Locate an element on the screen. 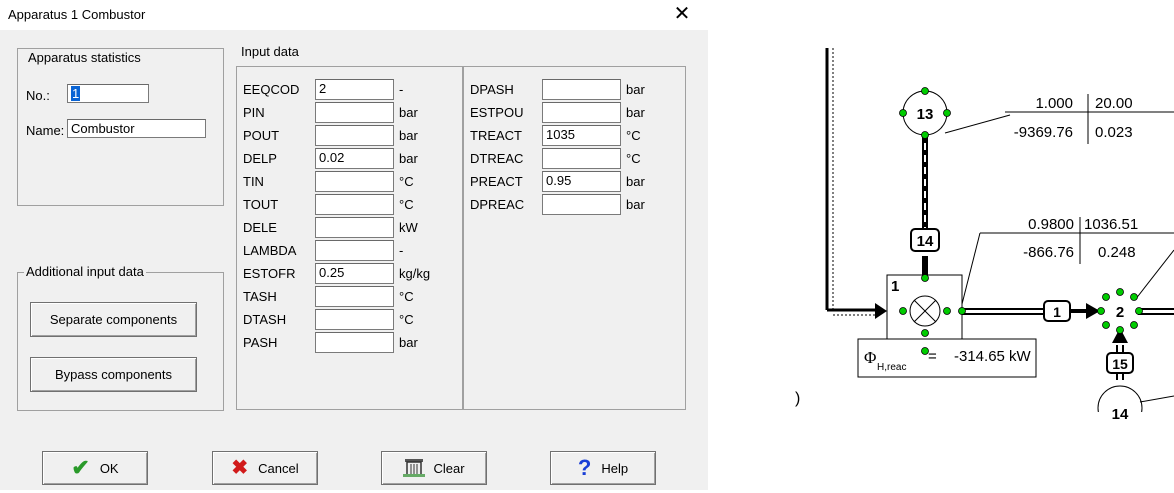 This screenshot has width=1174, height=493. phi-value: -314.65 kW is located at coordinates (993, 356).